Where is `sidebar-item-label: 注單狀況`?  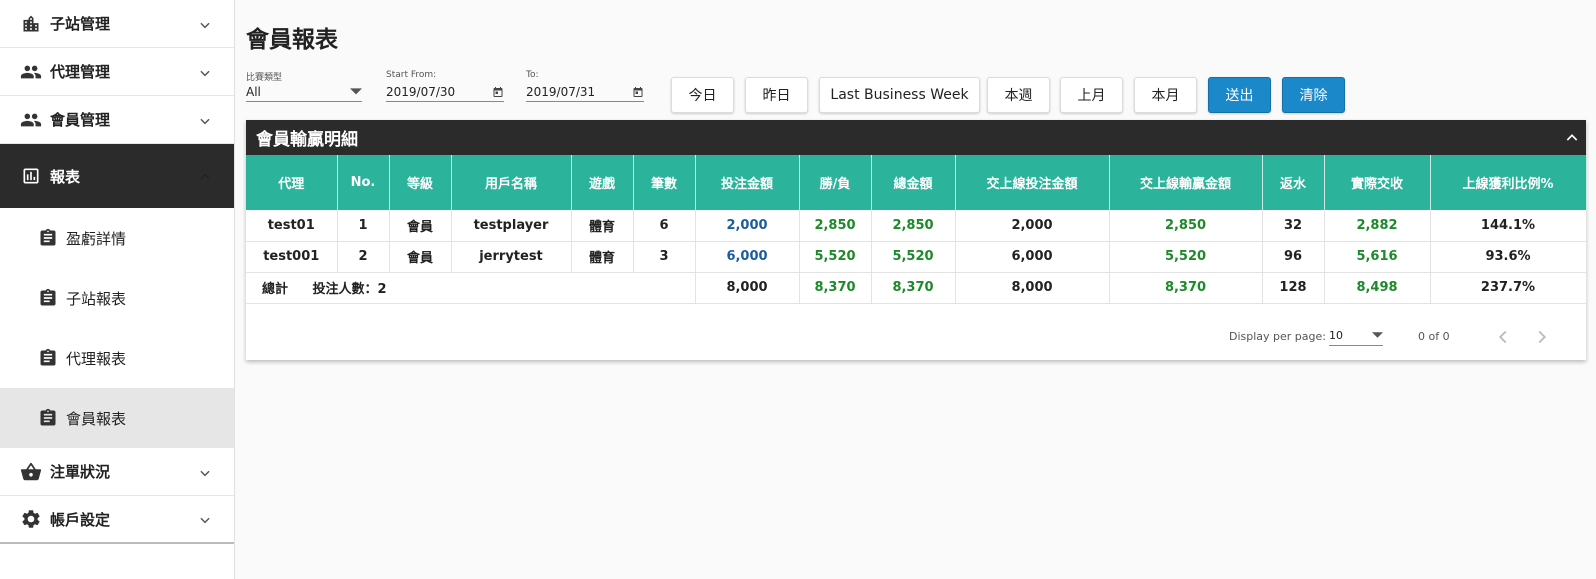 sidebar-item-label: 注單狀況 is located at coordinates (80, 472).